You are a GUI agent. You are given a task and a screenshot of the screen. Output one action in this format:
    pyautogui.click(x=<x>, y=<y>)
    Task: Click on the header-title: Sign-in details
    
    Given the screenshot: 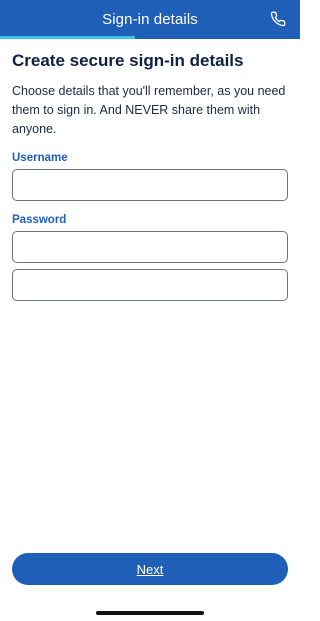 What is the action you would take?
    pyautogui.click(x=150, y=19)
    